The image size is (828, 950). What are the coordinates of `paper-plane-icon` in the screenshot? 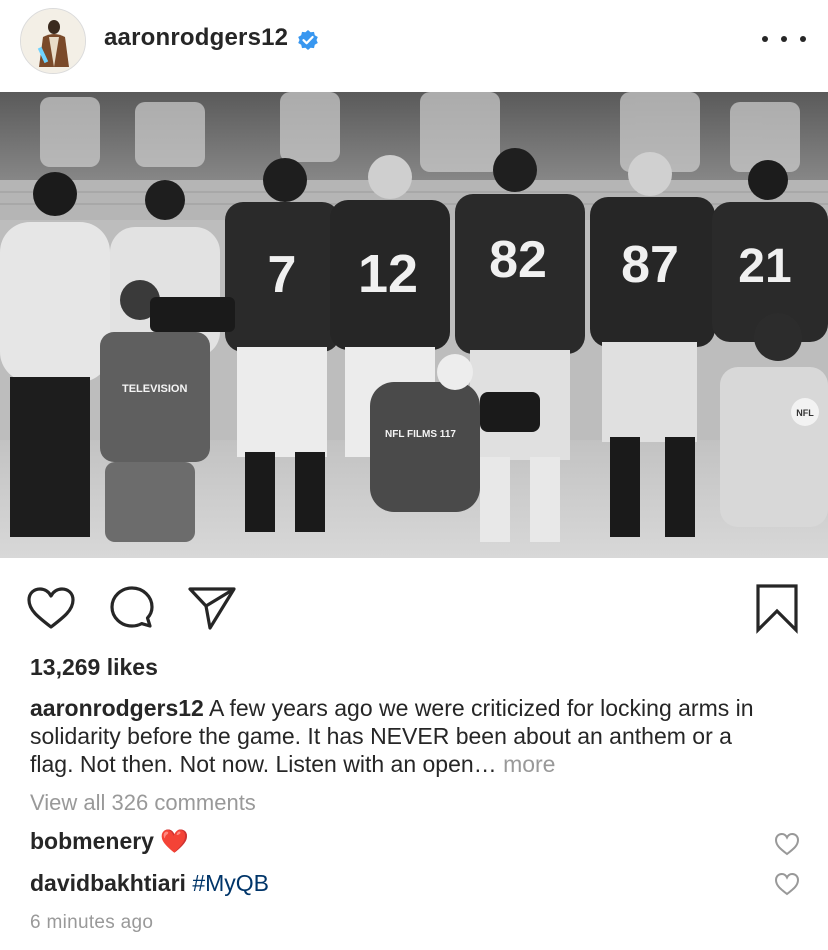 It's located at (212, 608).